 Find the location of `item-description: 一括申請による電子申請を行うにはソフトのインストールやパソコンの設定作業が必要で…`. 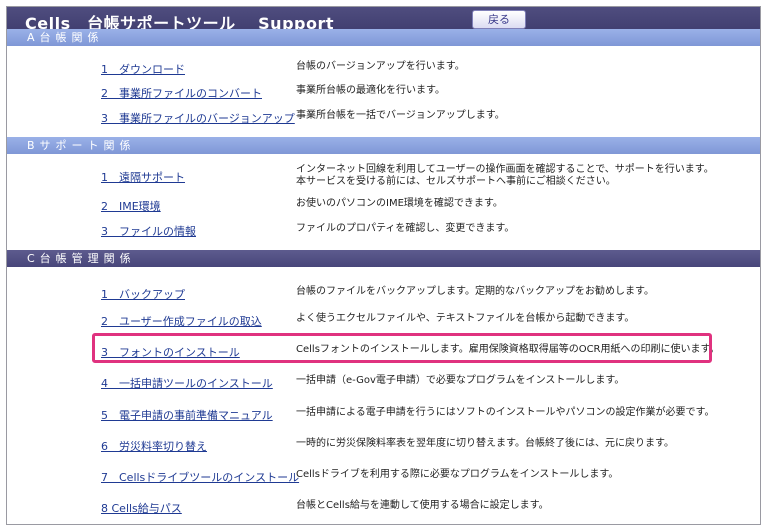

item-description: 一括申請による電子申請を行うにはソフトのインストールやパソコンの設定作業が必要で… is located at coordinates (505, 412).